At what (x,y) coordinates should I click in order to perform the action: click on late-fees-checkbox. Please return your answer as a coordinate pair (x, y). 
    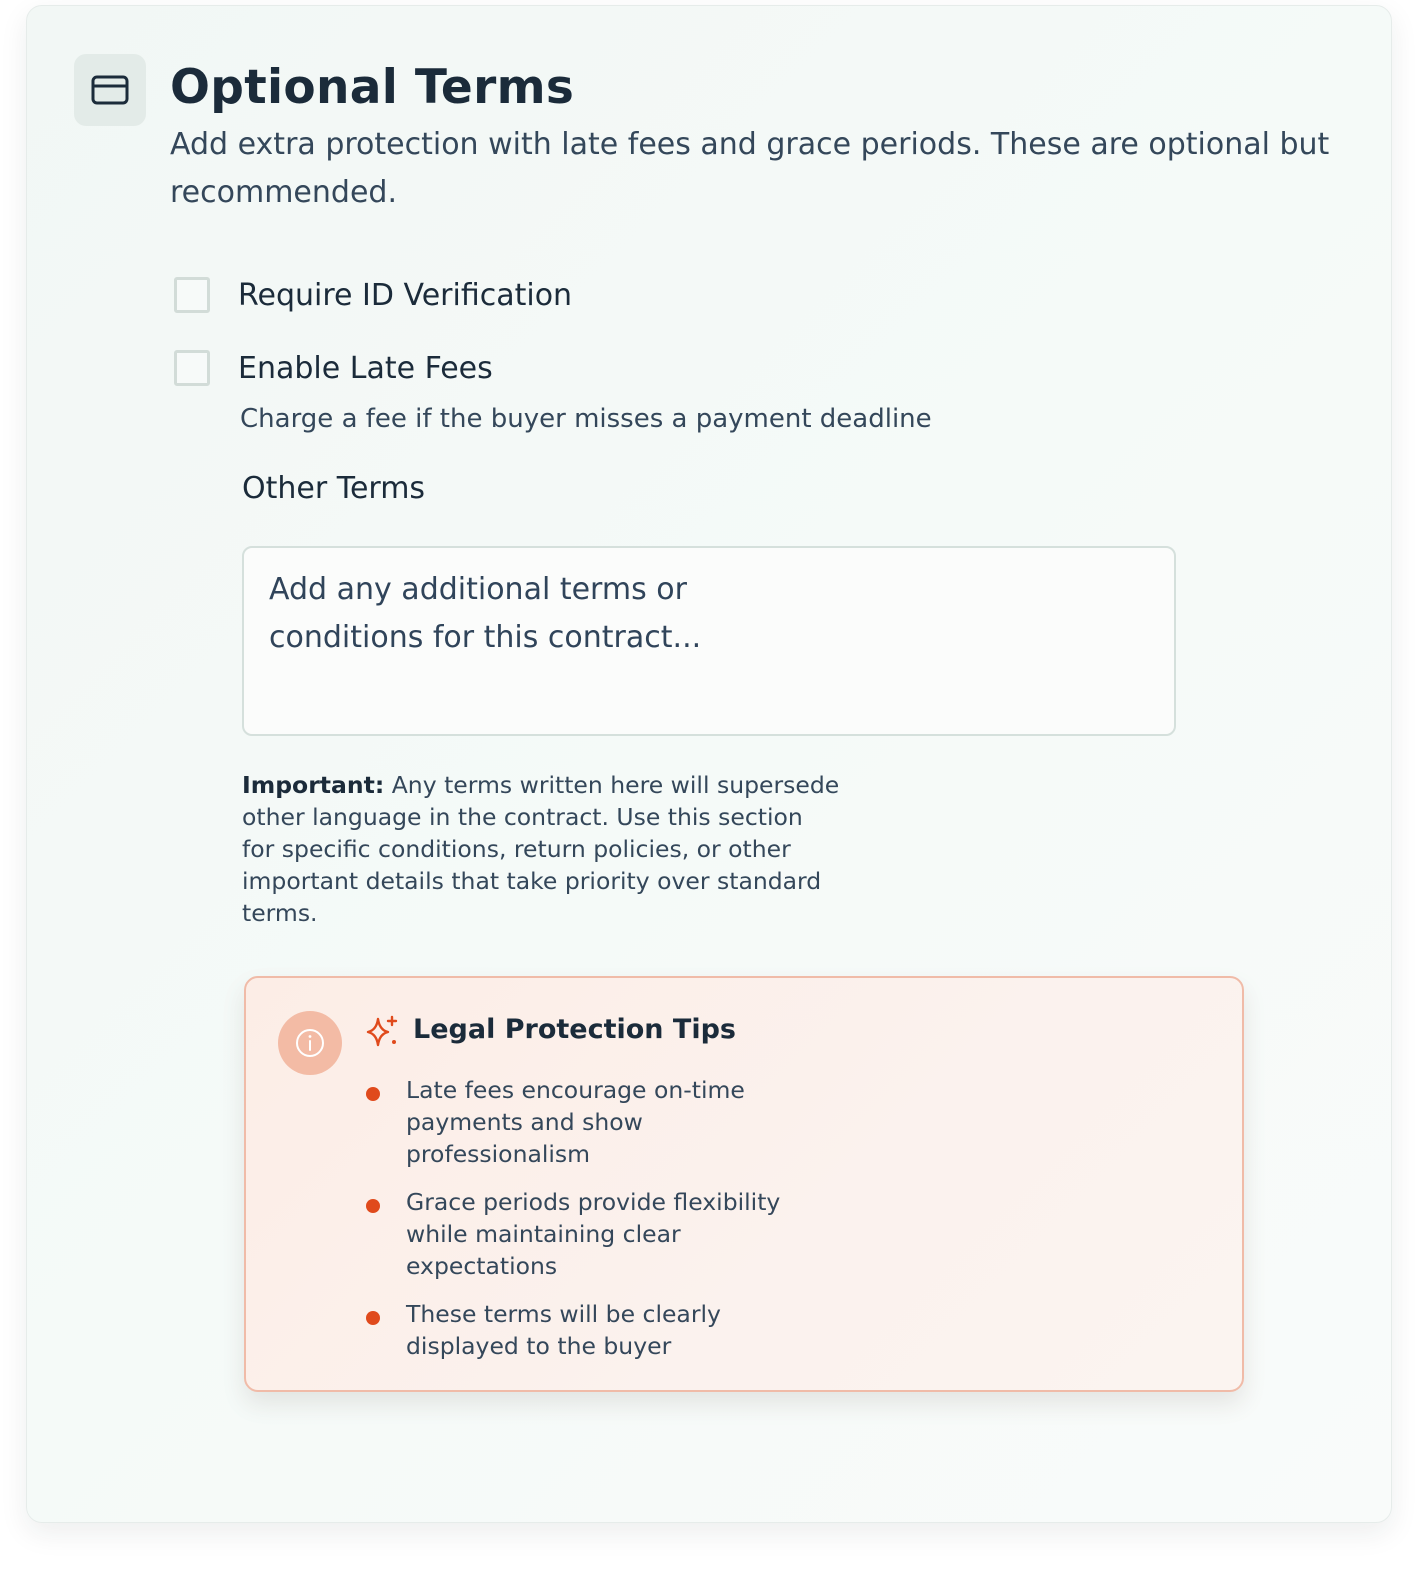
    Looking at the image, I should click on (192, 368).